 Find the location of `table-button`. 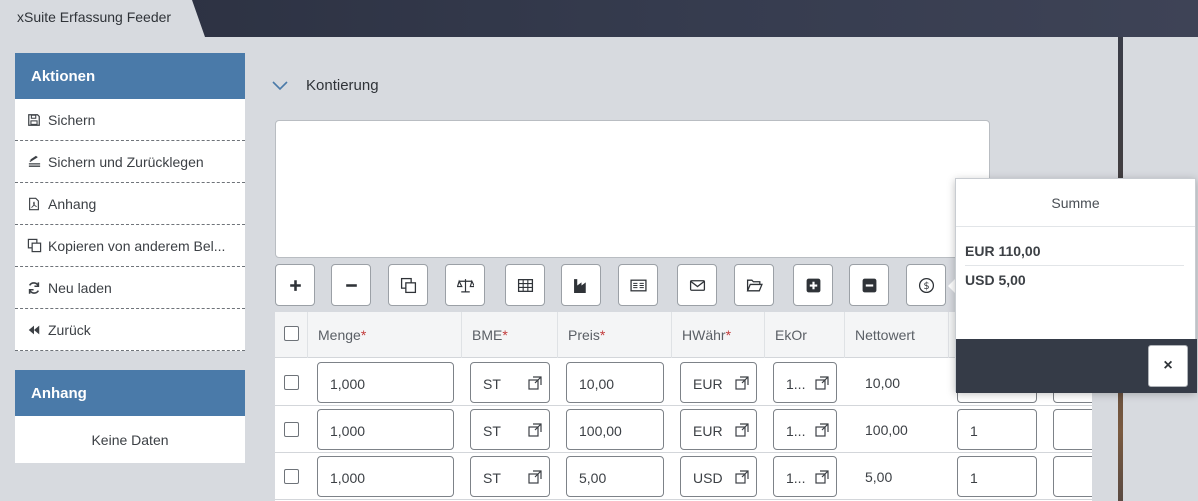

table-button is located at coordinates (525, 285).